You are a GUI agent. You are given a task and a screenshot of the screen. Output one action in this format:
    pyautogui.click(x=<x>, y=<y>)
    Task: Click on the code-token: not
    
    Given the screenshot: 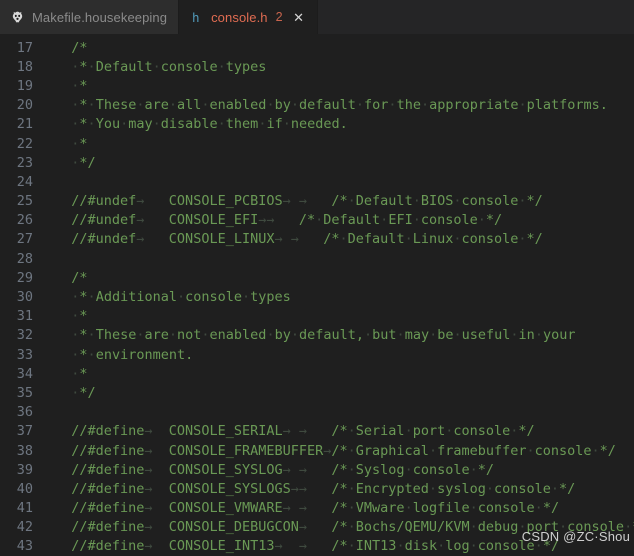 What is the action you would take?
    pyautogui.click(x=189, y=335)
    